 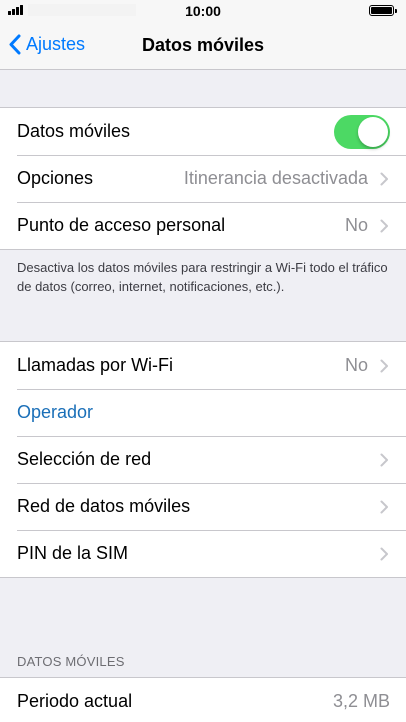 I want to click on wifi-calling-row: Llamadas por Wi-Fi No, so click(x=203, y=365).